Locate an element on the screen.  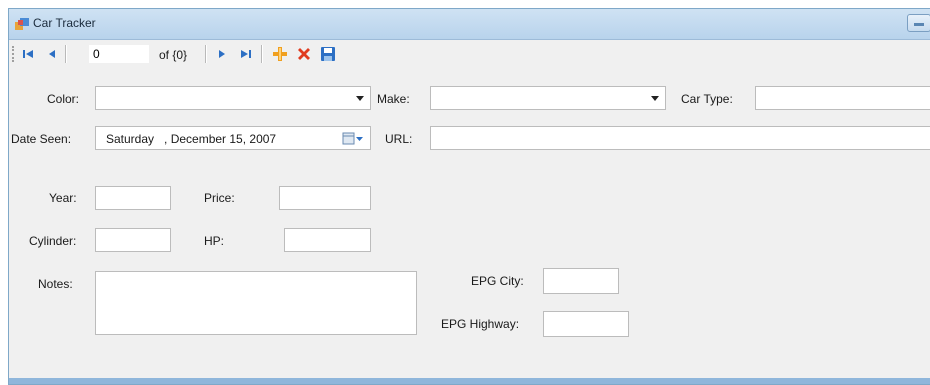
move-next-icon is located at coordinates (222, 54).